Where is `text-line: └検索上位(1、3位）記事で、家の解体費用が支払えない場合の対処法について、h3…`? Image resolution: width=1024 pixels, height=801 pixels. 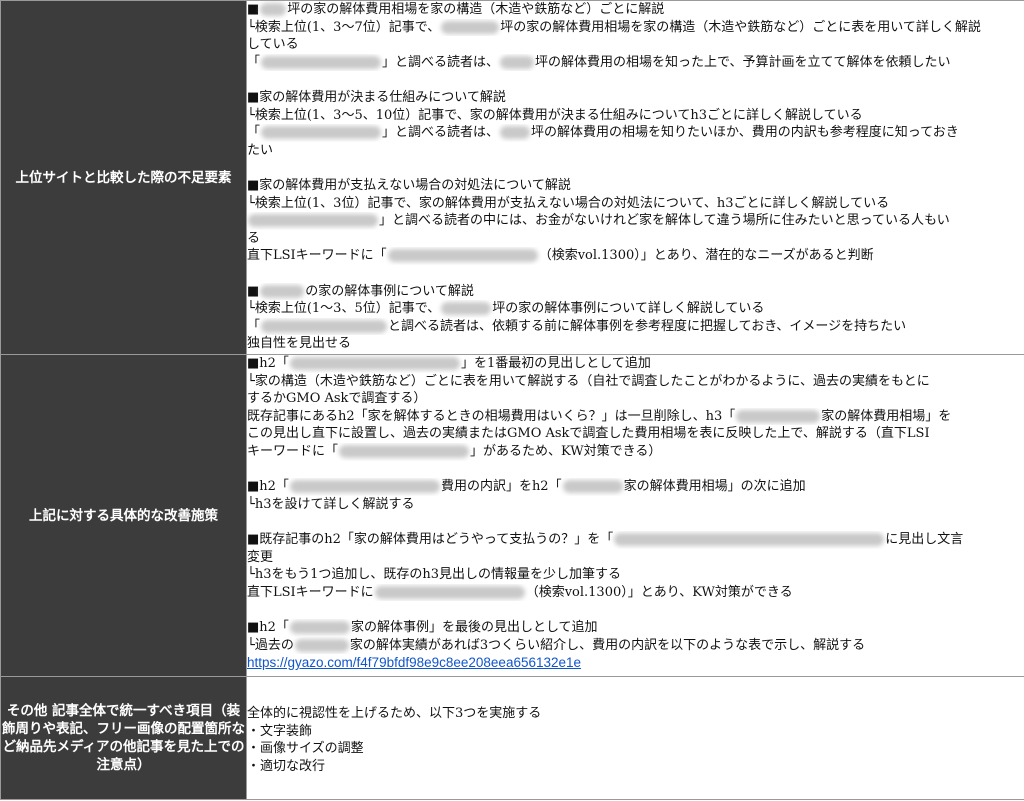 text-line: └検索上位(1、3位）記事で、家の解体費用が支払えない場合の対処法について、h3… is located at coordinates (568, 203).